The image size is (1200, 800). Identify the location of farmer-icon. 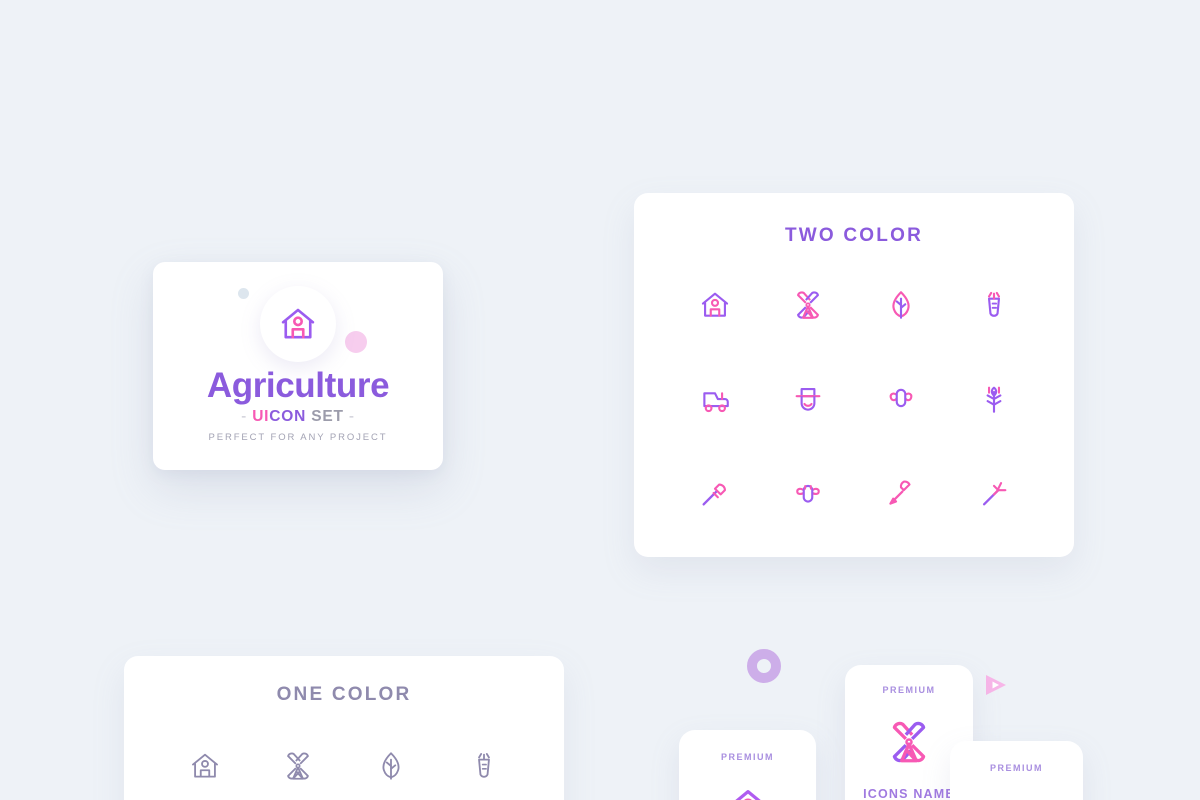
(808, 399).